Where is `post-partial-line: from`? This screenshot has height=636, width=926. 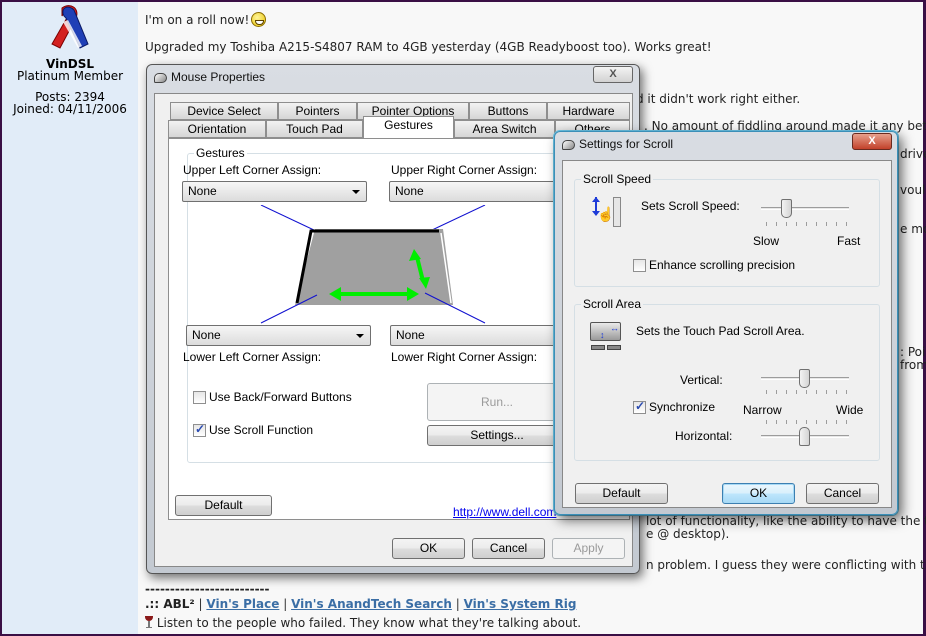
post-partial-line: from is located at coordinates (913, 365).